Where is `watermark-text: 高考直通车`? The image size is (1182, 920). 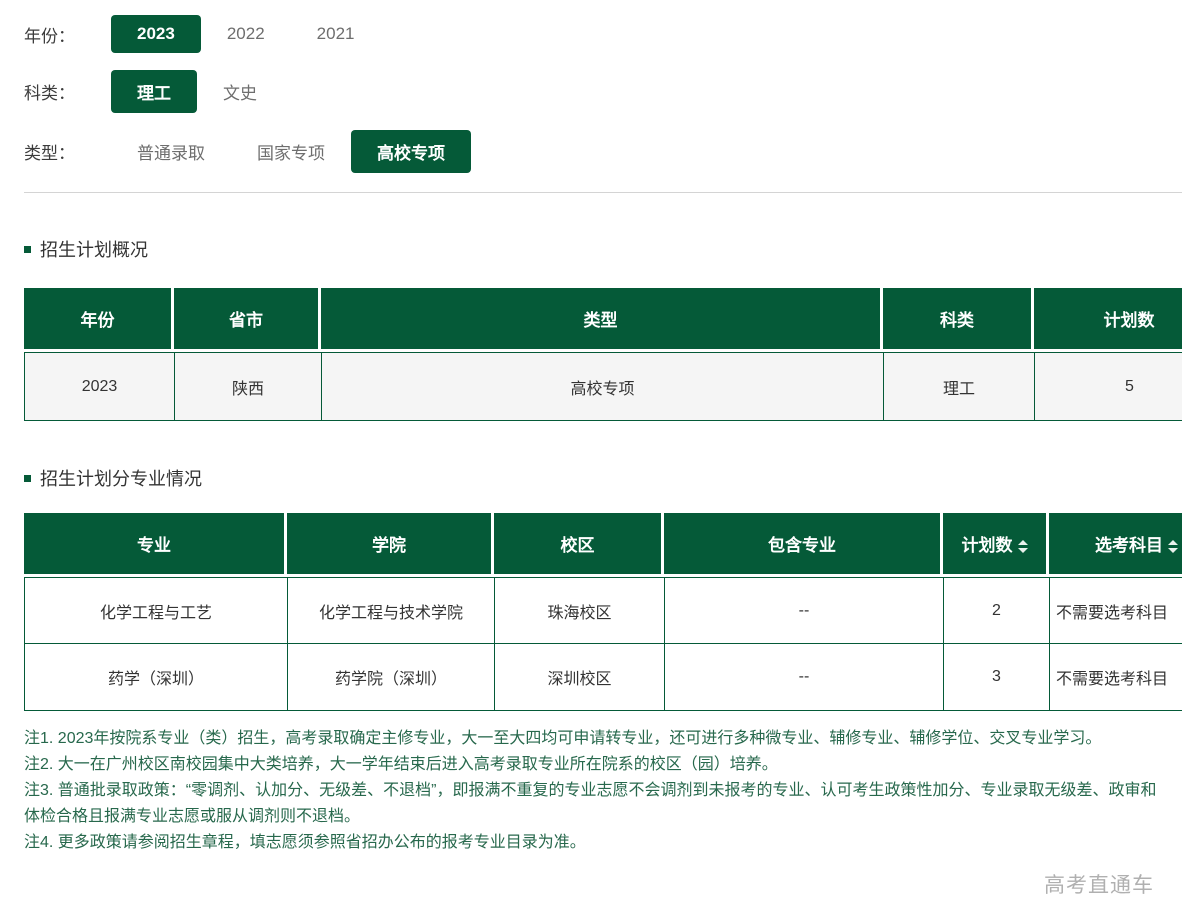 watermark-text: 高考直通车 is located at coordinates (1099, 885).